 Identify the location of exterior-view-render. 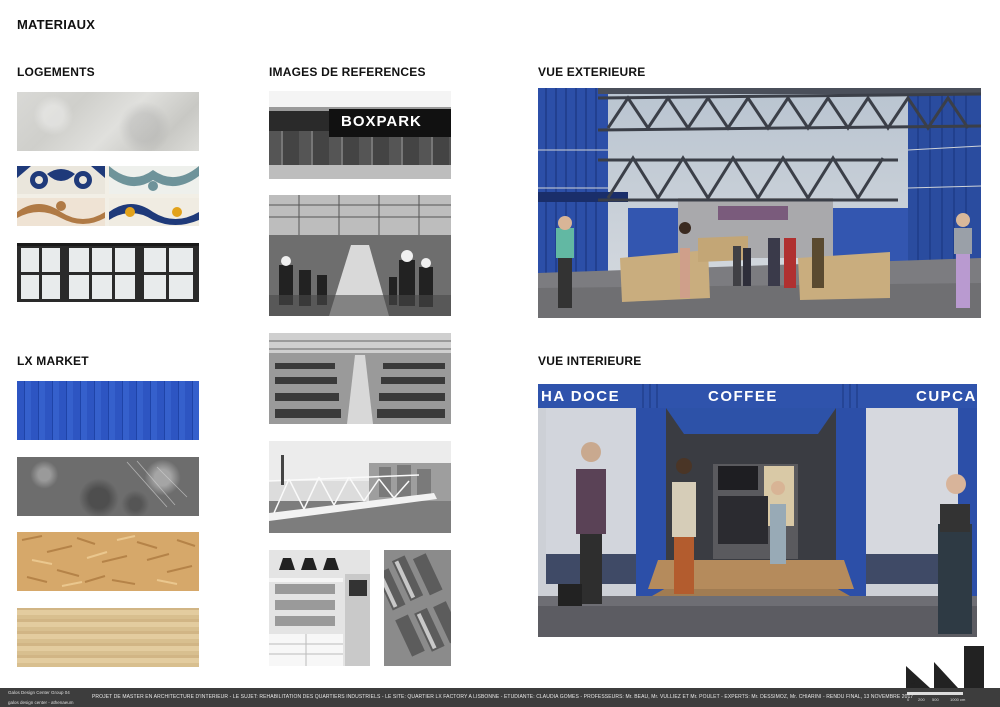
(759, 203).